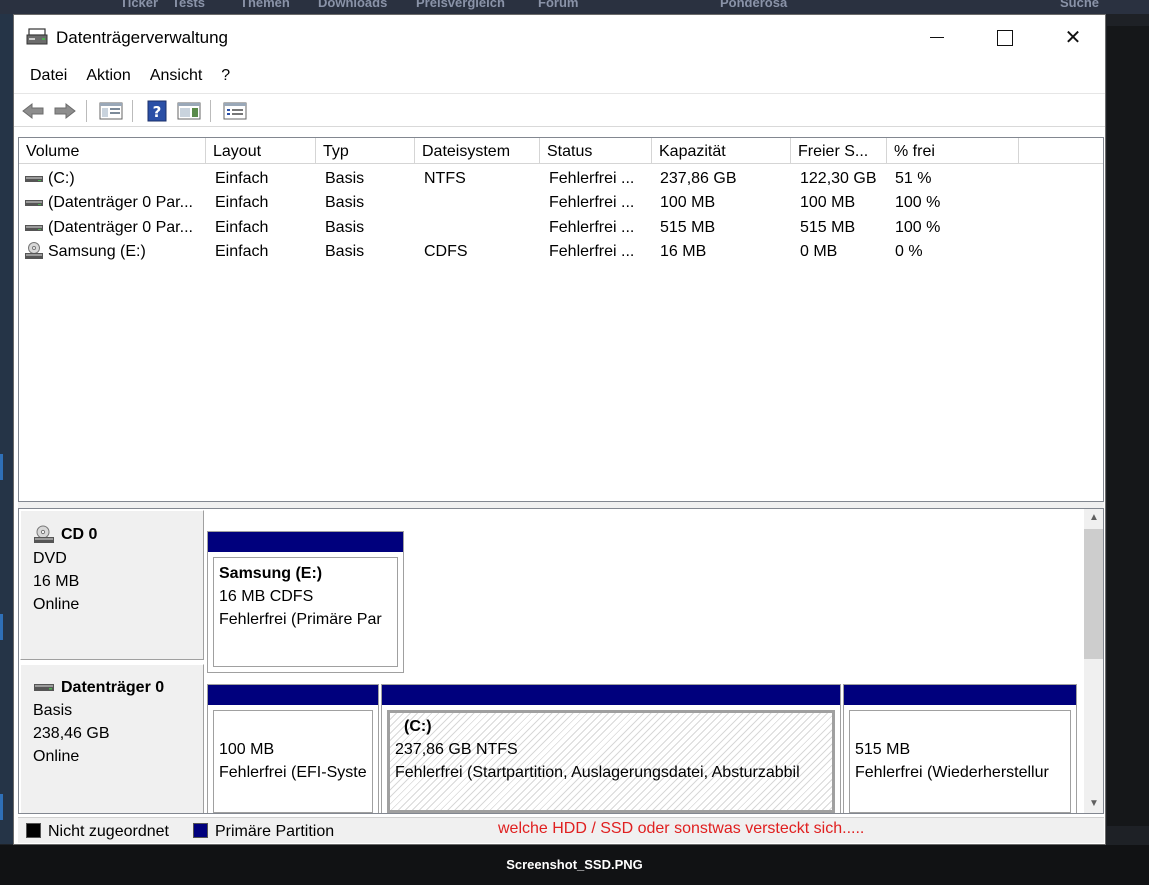 This screenshot has height=885, width=1149. What do you see at coordinates (365, 151) in the screenshot?
I see `column-header-typ: Typ` at bounding box center [365, 151].